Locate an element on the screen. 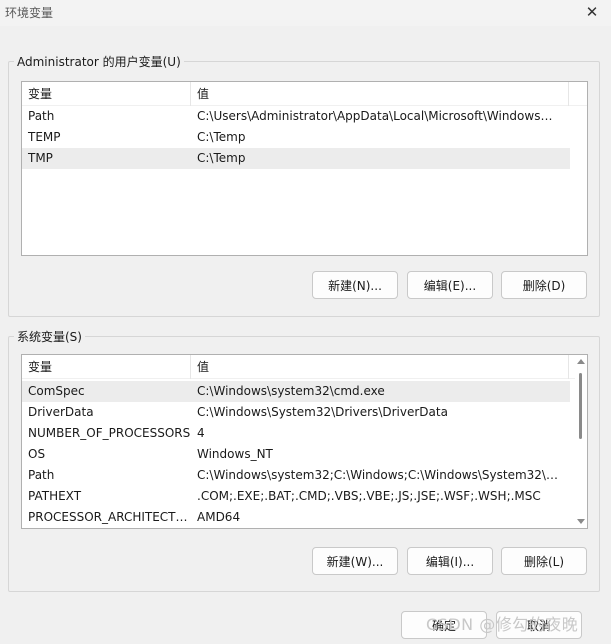 Image resolution: width=611 pixels, height=644 pixels. table-row-selected: TMP C:\Temp is located at coordinates (296, 158).